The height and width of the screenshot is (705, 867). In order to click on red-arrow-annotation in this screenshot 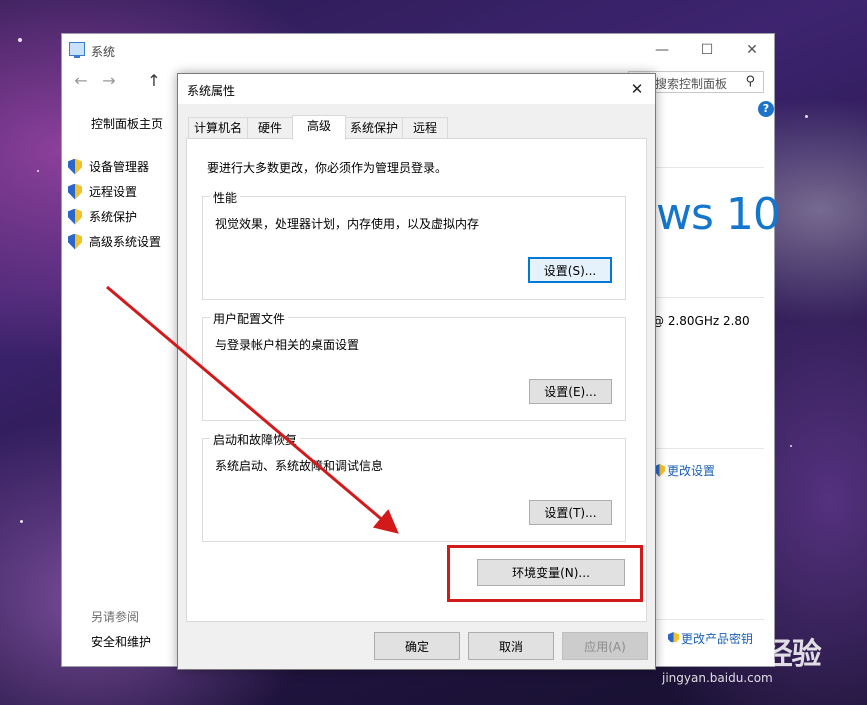, I will do `click(252, 409)`.